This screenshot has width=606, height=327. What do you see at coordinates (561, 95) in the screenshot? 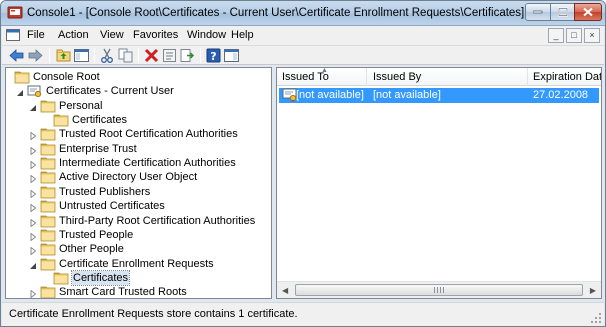
I see `cell-expiration-date: 27.02.2008` at bounding box center [561, 95].